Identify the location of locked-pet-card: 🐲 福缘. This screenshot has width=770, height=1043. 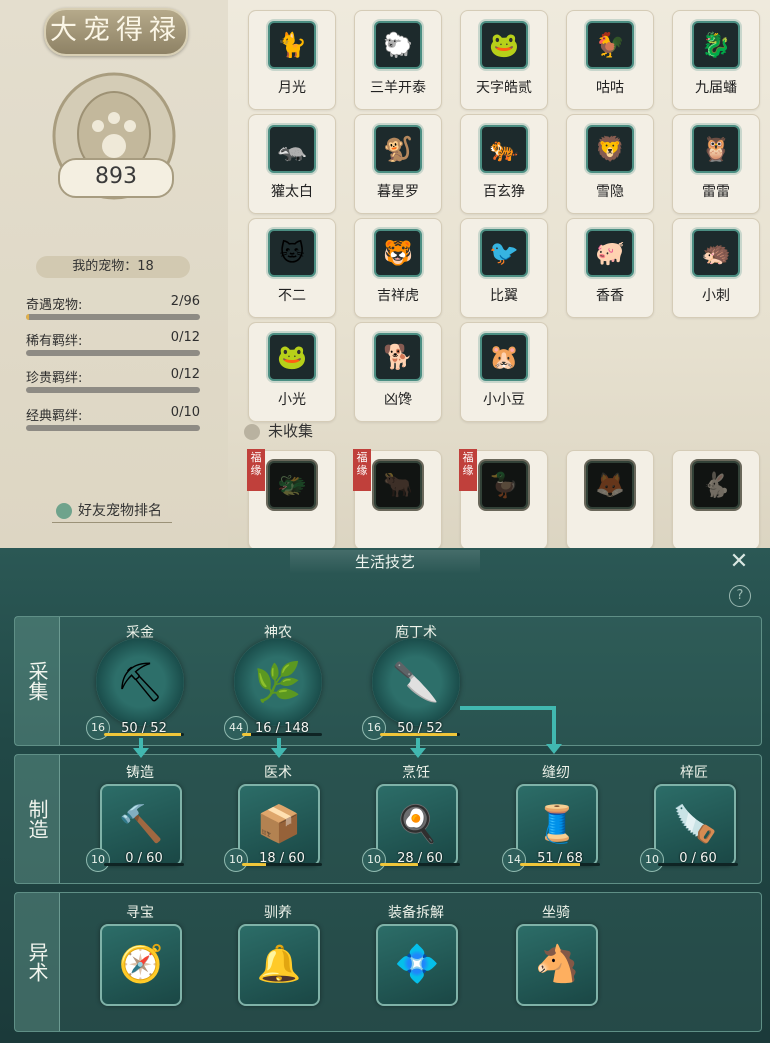
(291, 498).